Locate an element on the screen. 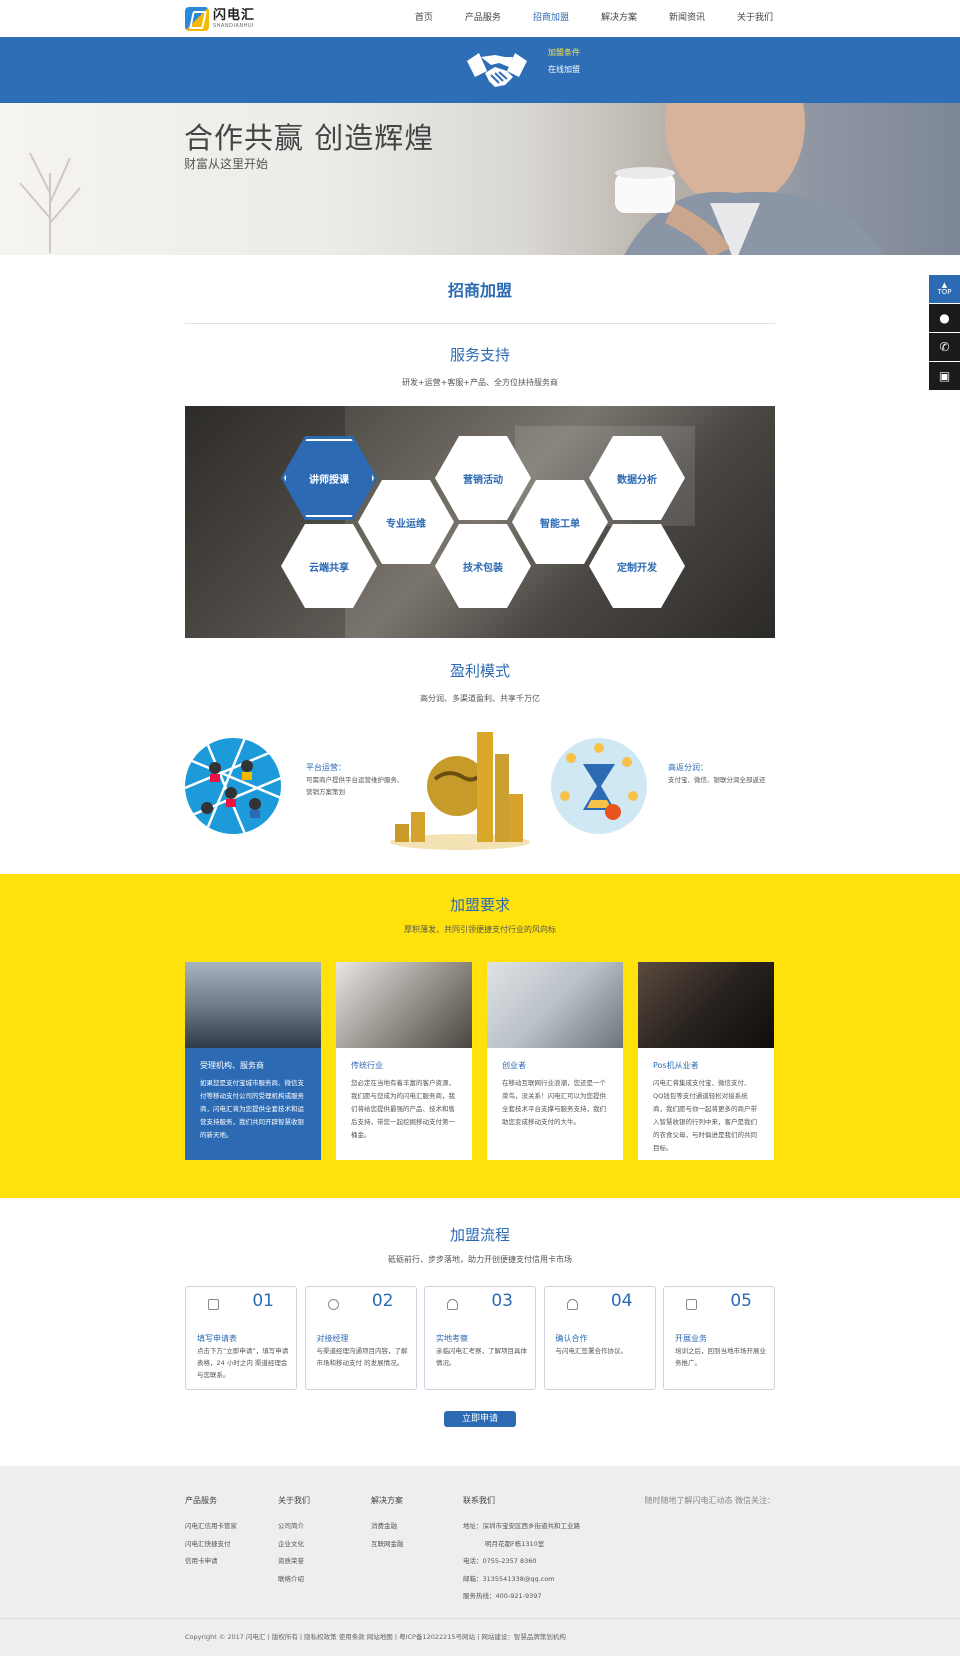  person-icon is located at coordinates (452, 1304).